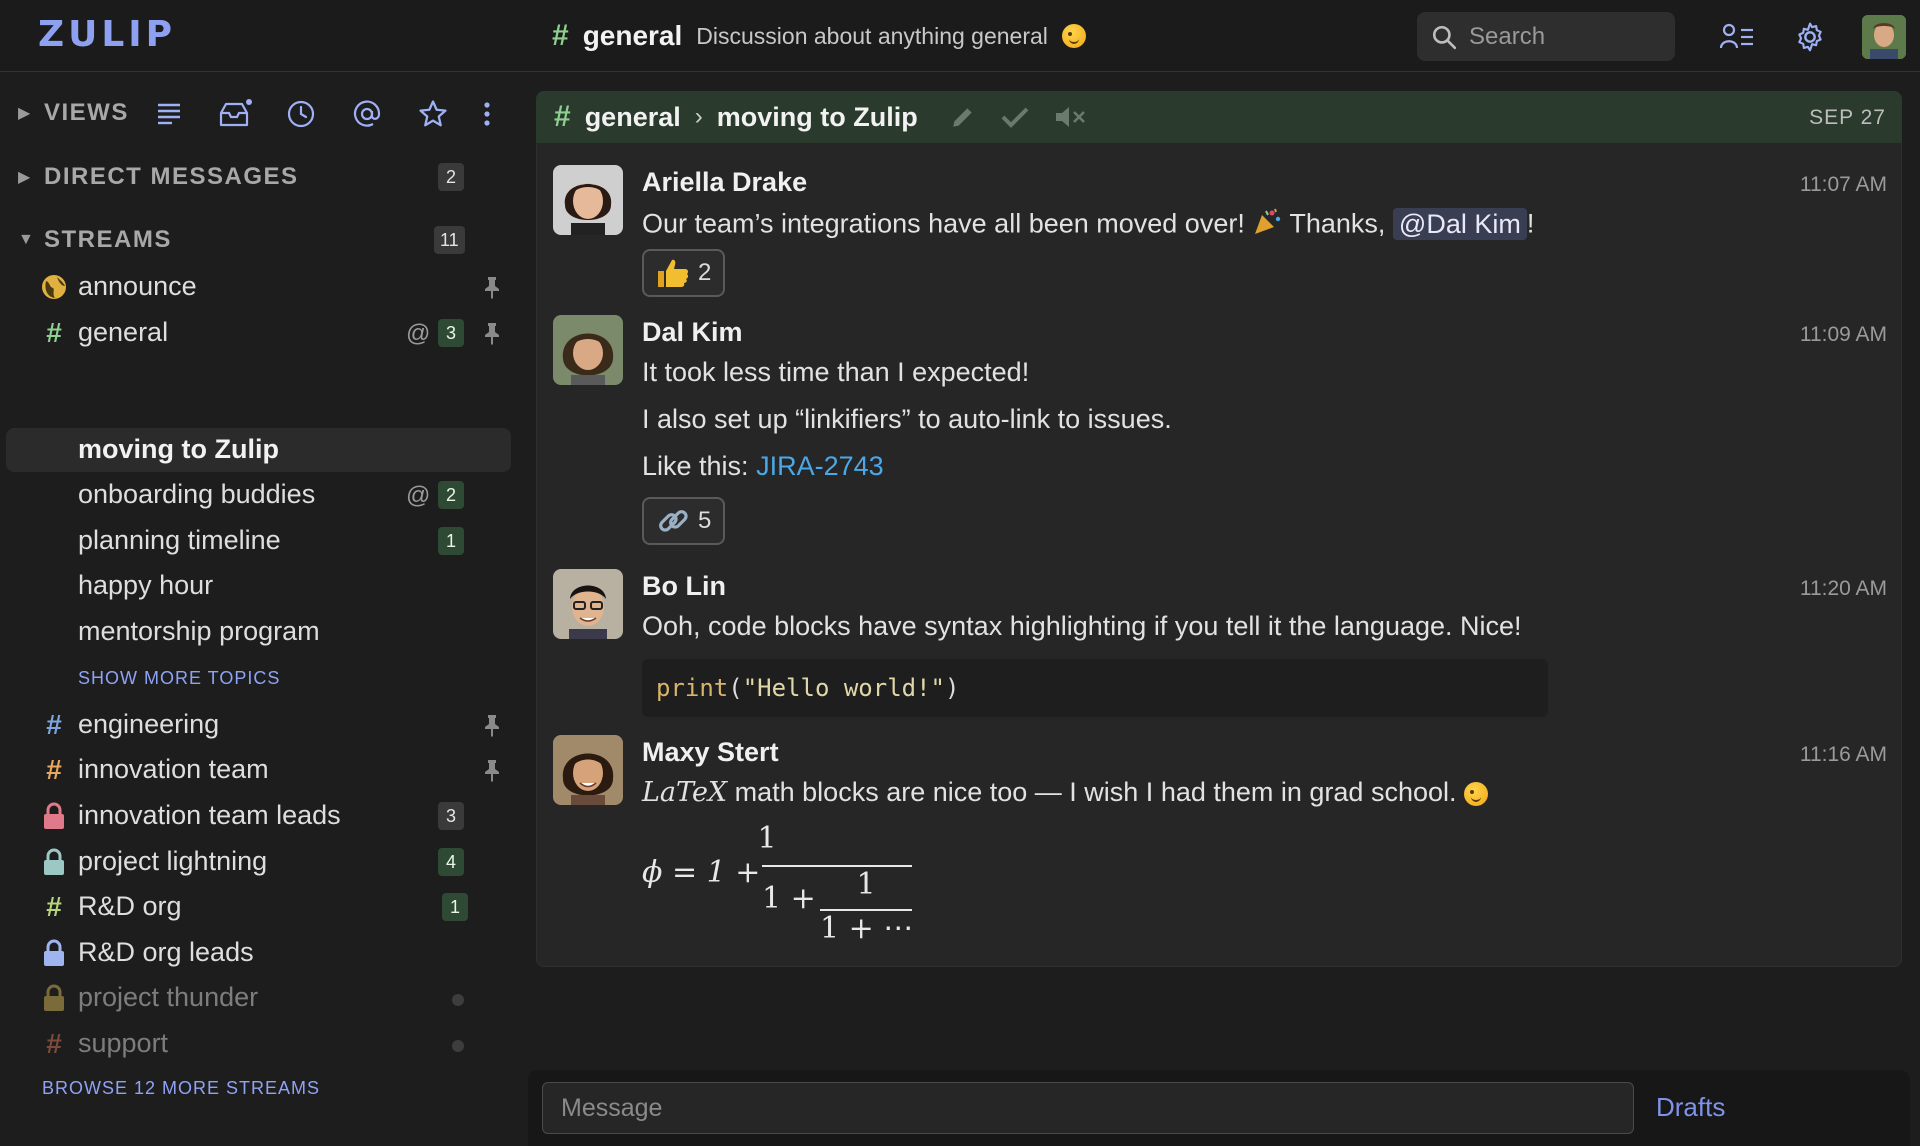 The image size is (1920, 1146). What do you see at coordinates (158, 177) in the screenshot?
I see `direct-messages-header: ▶ DIRECT MESSAGES` at bounding box center [158, 177].